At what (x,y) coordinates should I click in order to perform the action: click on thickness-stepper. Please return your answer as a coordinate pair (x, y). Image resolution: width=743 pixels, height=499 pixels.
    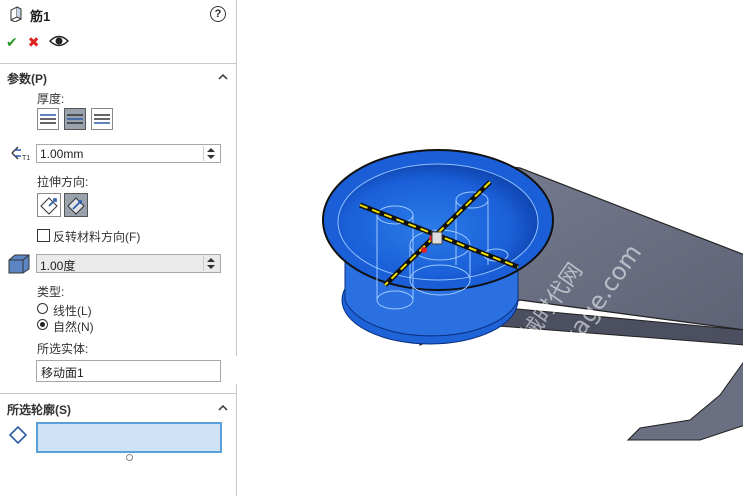
    Looking at the image, I should click on (210, 153).